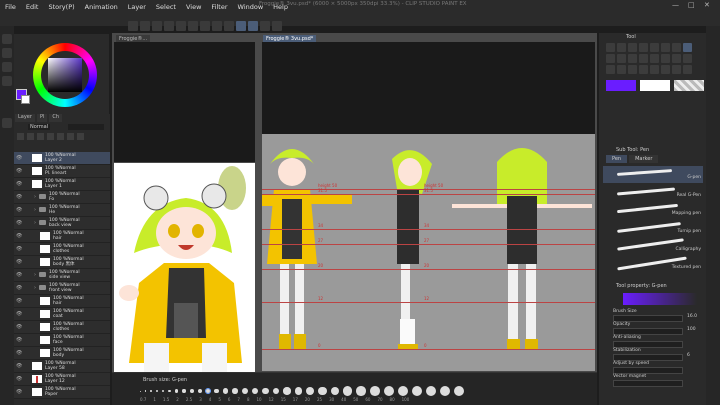 This screenshot has width=720, height=405. What do you see at coordinates (653, 174) in the screenshot?
I see `brush-item: G-pen` at bounding box center [653, 174].